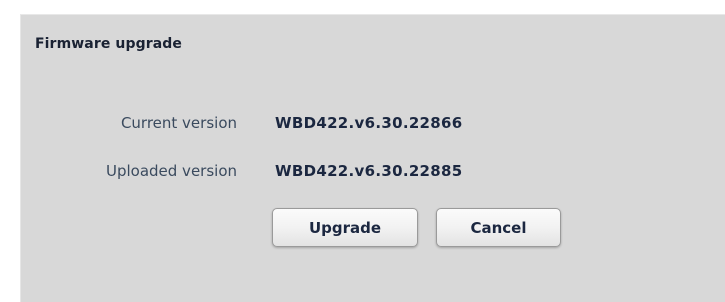 The height and width of the screenshot is (302, 725). What do you see at coordinates (369, 171) in the screenshot?
I see `uploaded-version-value: WBD422.v6.30.22885` at bounding box center [369, 171].